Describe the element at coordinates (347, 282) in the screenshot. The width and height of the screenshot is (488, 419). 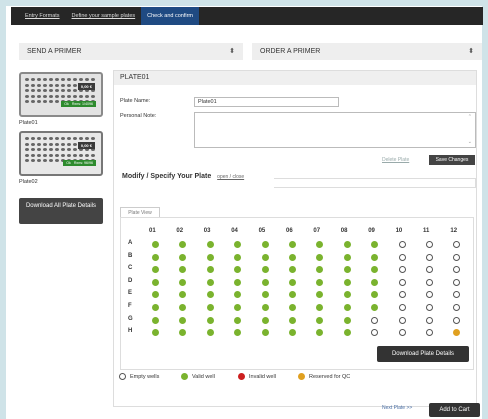
I see `well-D08` at that location.